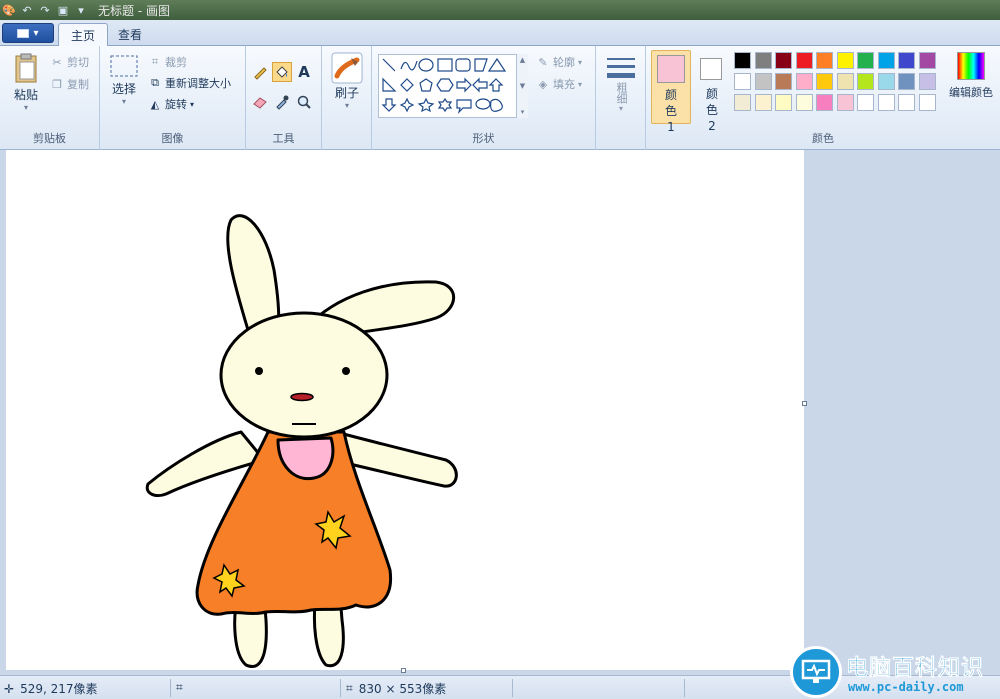 The width and height of the screenshot is (1000, 699). I want to click on undo-icon: ↶, so click(27, 10).